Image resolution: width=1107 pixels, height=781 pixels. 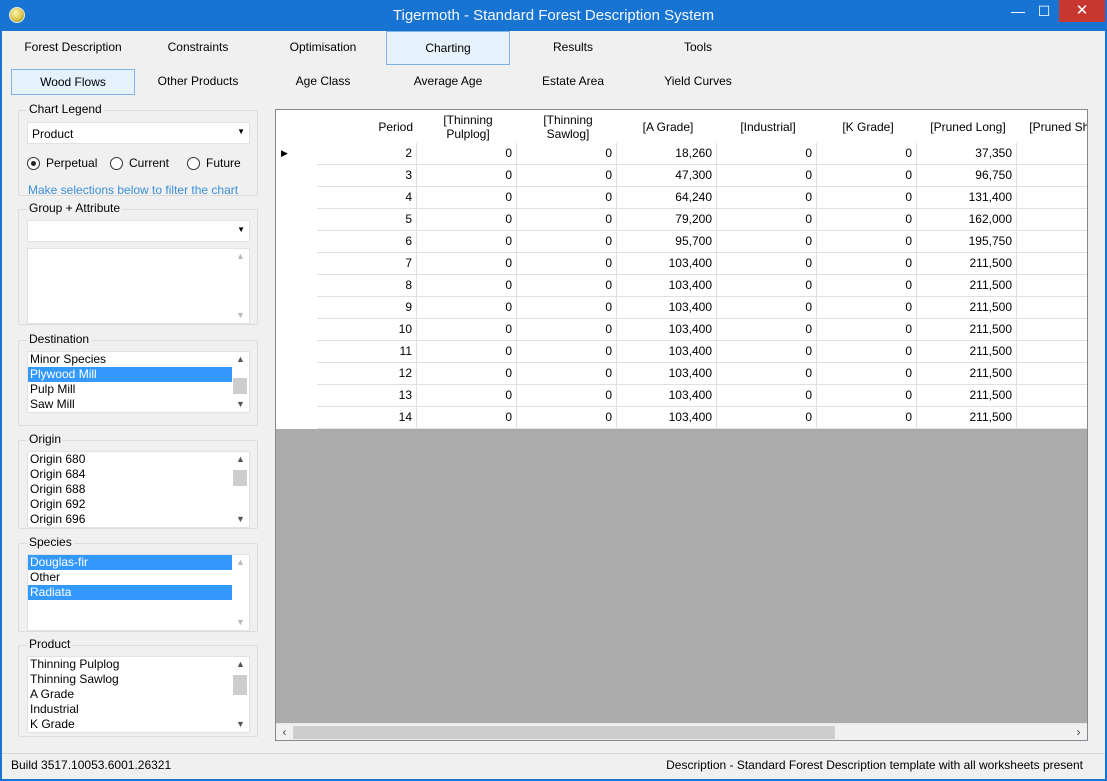 What do you see at coordinates (240, 382) in the screenshot?
I see `destination-scrollbar: ▲ ▼` at bounding box center [240, 382].